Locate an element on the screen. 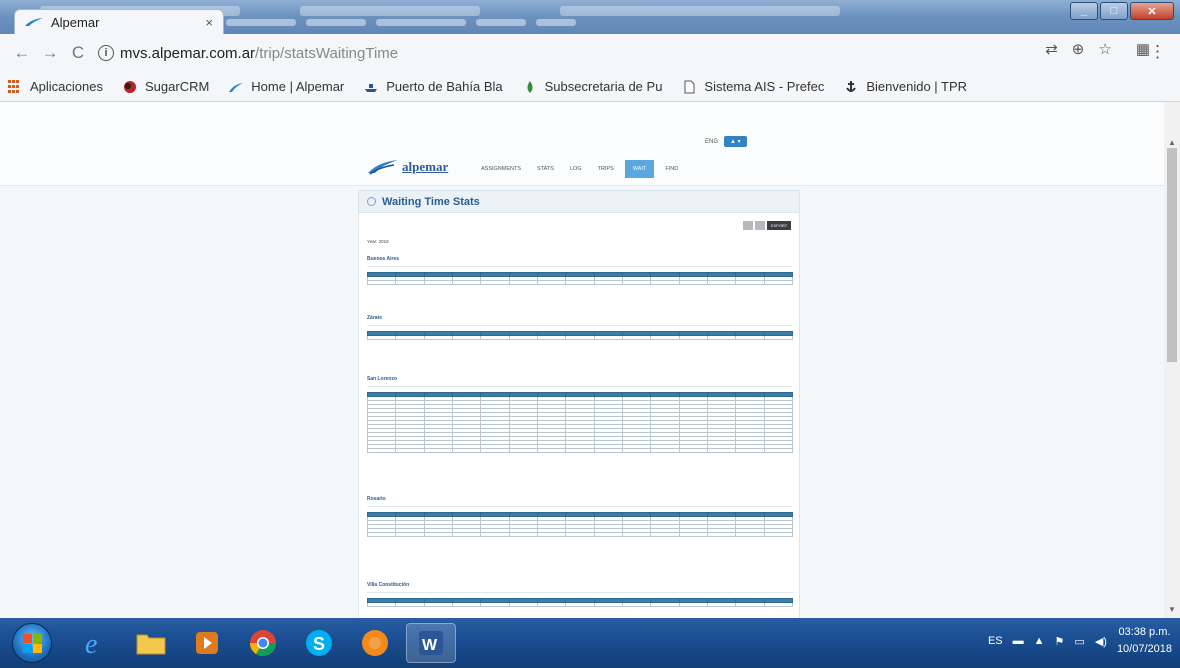 The height and width of the screenshot is (668, 1180). bookmark-sistema-ais: Sistema AIS - Prefec is located at coordinates (753, 86).